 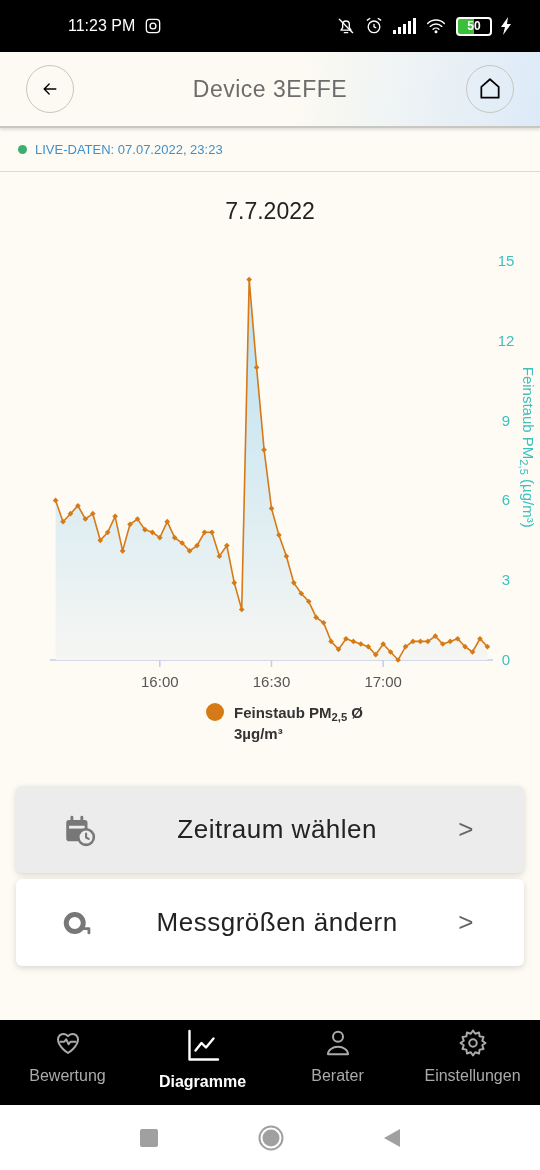 What do you see at coordinates (299, 723) in the screenshot?
I see `legend-label: Feinstaub PM$_{2,5}$ Ø 3µg/m³` at bounding box center [299, 723].